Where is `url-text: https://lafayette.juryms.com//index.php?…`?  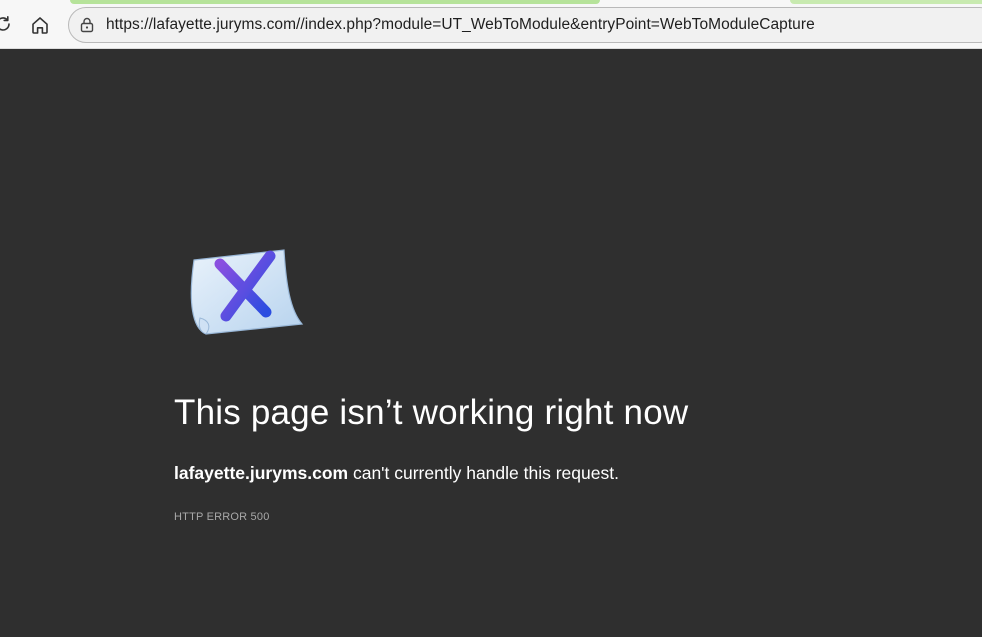
url-text: https://lafayette.juryms.com//index.php?… is located at coordinates (460, 25).